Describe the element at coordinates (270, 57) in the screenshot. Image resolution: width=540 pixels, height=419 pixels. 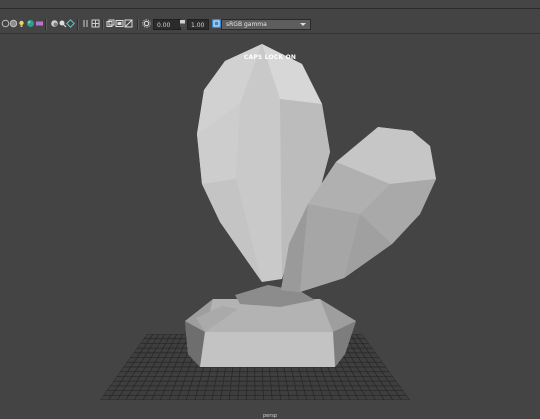
I see `status-message: CAPS LOCK ON` at that location.